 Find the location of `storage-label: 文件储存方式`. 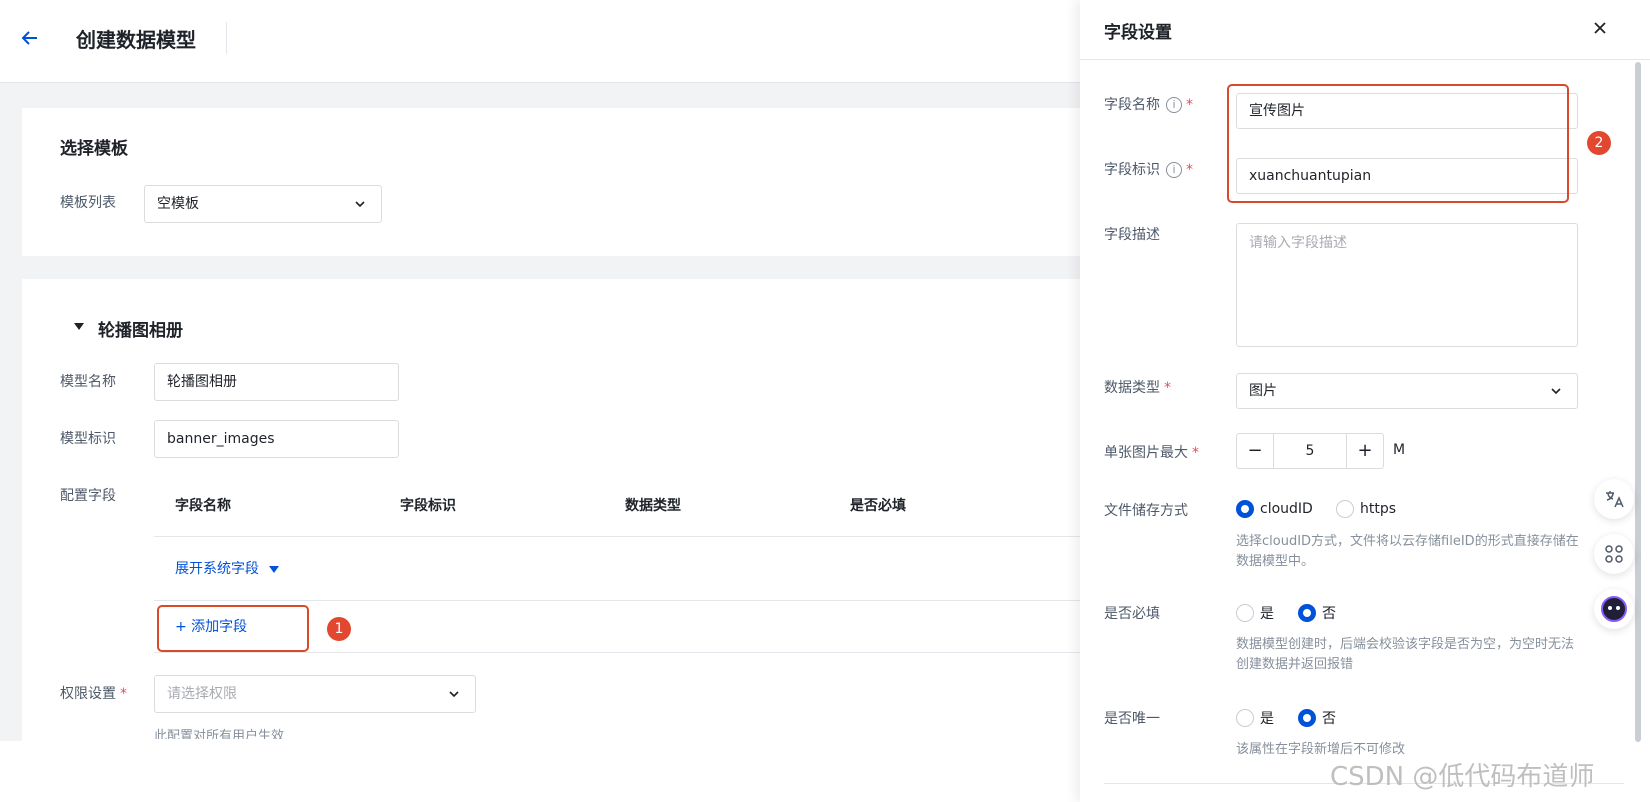

storage-label: 文件储存方式 is located at coordinates (1146, 511).